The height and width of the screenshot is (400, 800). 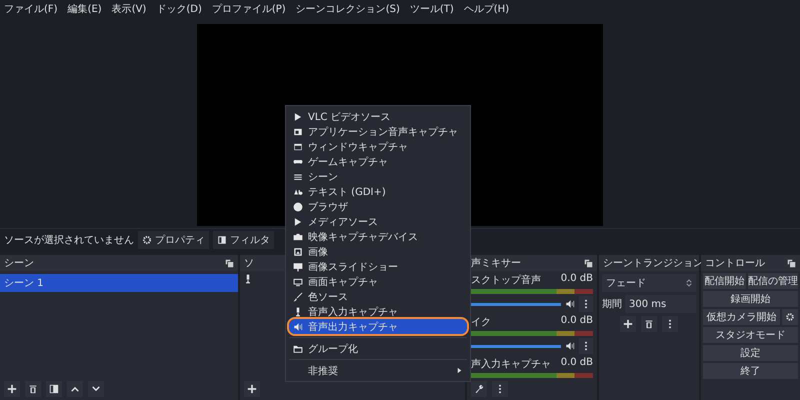 What do you see at coordinates (378, 236) in the screenshot?
I see `menu-item: 映像キャプチャデバイス` at bounding box center [378, 236].